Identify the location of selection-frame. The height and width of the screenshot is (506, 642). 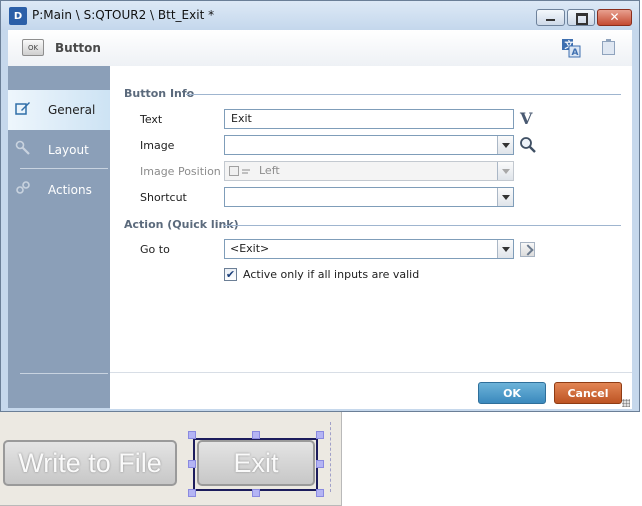
(255, 464).